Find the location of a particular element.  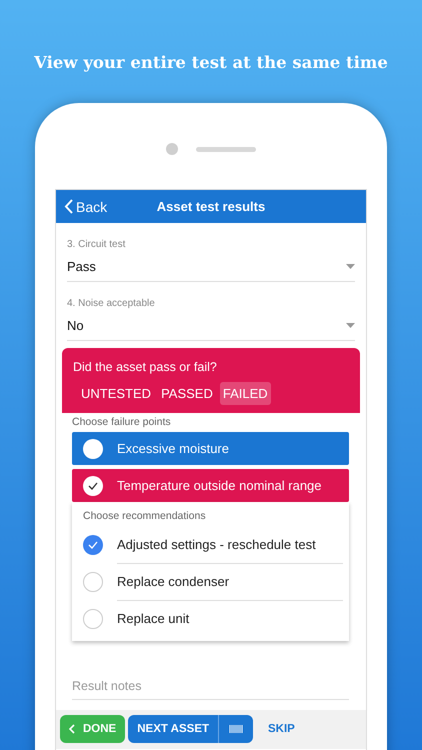

barcode-icon is located at coordinates (236, 729).